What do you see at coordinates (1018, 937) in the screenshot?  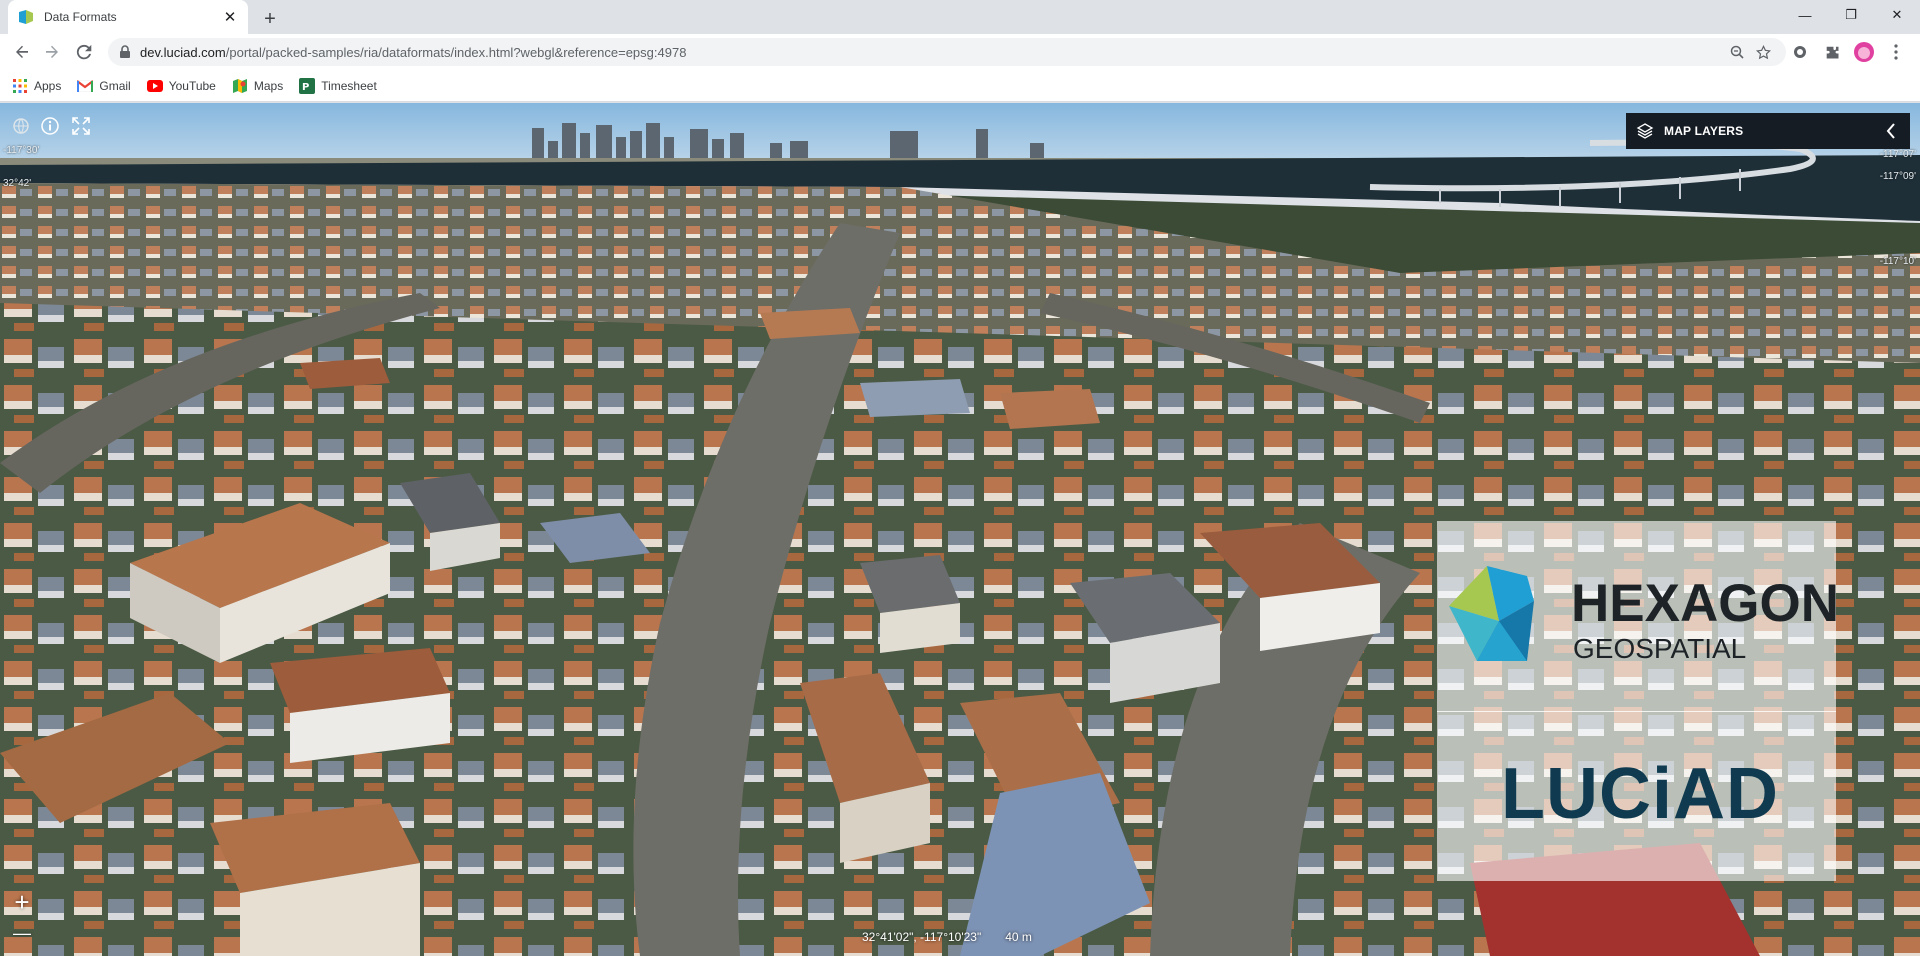 I see `scale-readout: 40 m` at bounding box center [1018, 937].